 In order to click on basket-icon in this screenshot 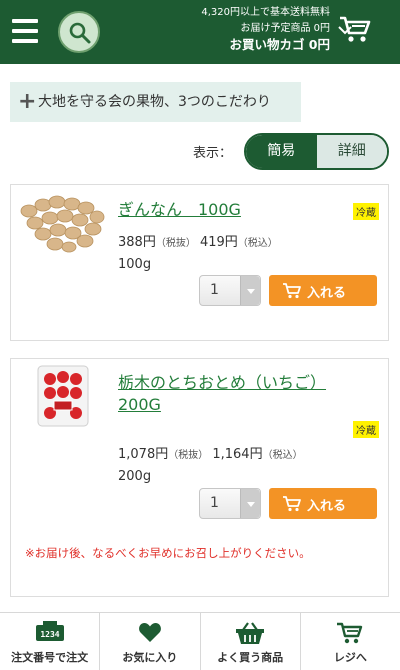, I will do `click(250, 633)`.